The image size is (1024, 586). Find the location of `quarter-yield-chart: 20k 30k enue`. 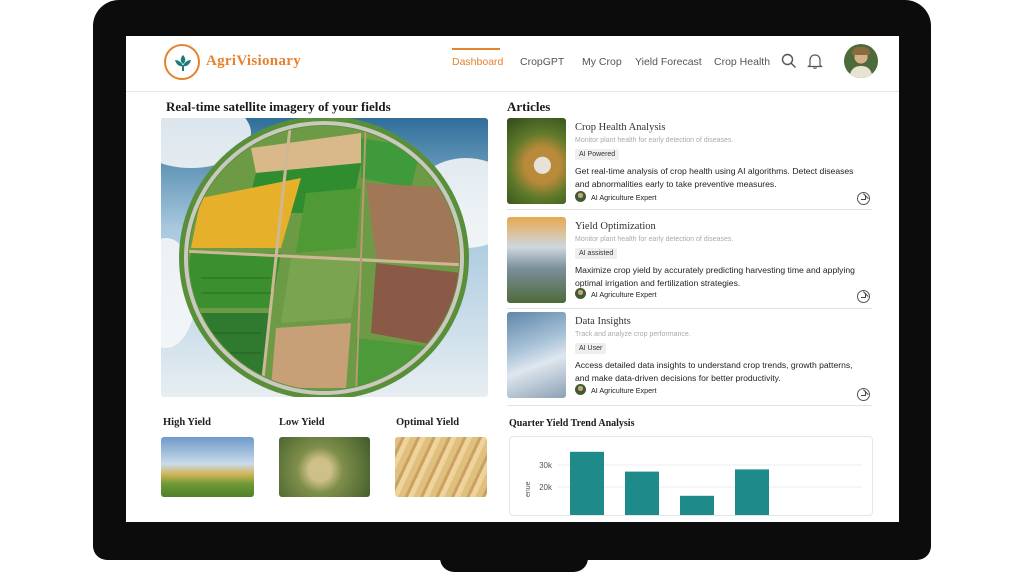

quarter-yield-chart: 20k 30k enue is located at coordinates (693, 483).